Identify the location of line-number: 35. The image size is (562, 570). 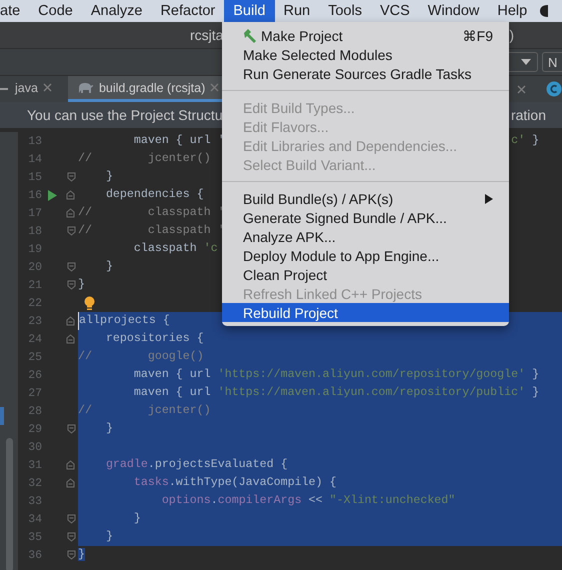
(34, 537).